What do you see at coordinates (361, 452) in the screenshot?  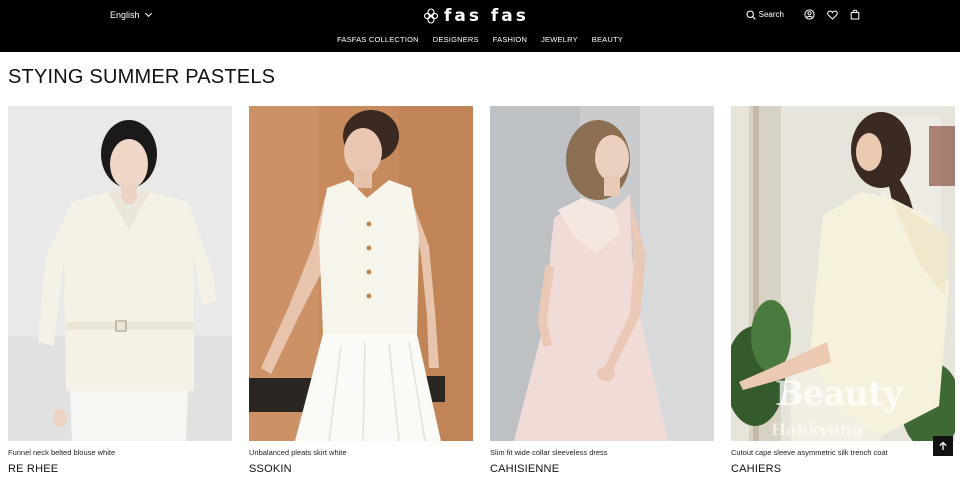 I see `product-name: Unbalanced pleats skirt white` at bounding box center [361, 452].